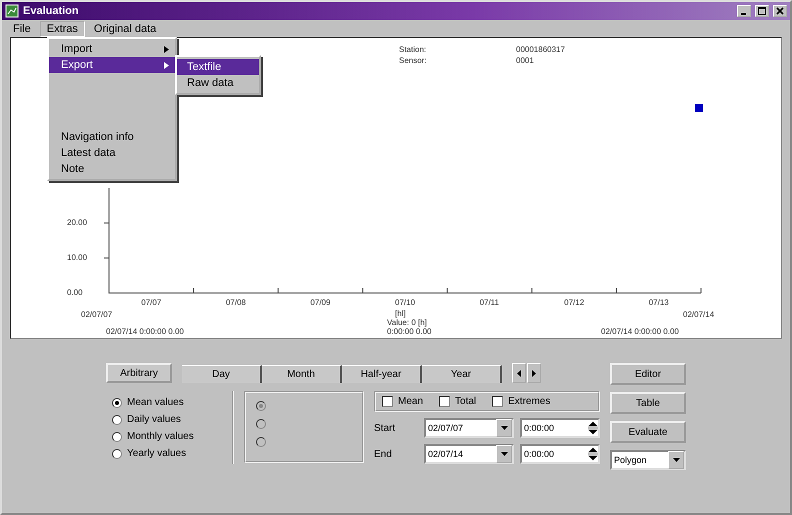  What do you see at coordinates (236, 302) in the screenshot?
I see `x-tick-label: 07/08` at bounding box center [236, 302].